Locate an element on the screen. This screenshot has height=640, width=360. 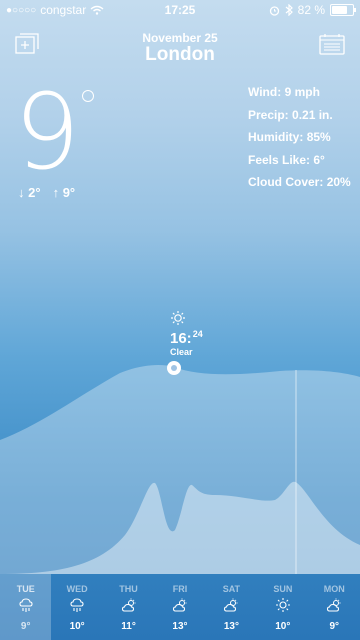
temperature-range: ↓ 2° ↑ 9° is located at coordinates (46, 192).